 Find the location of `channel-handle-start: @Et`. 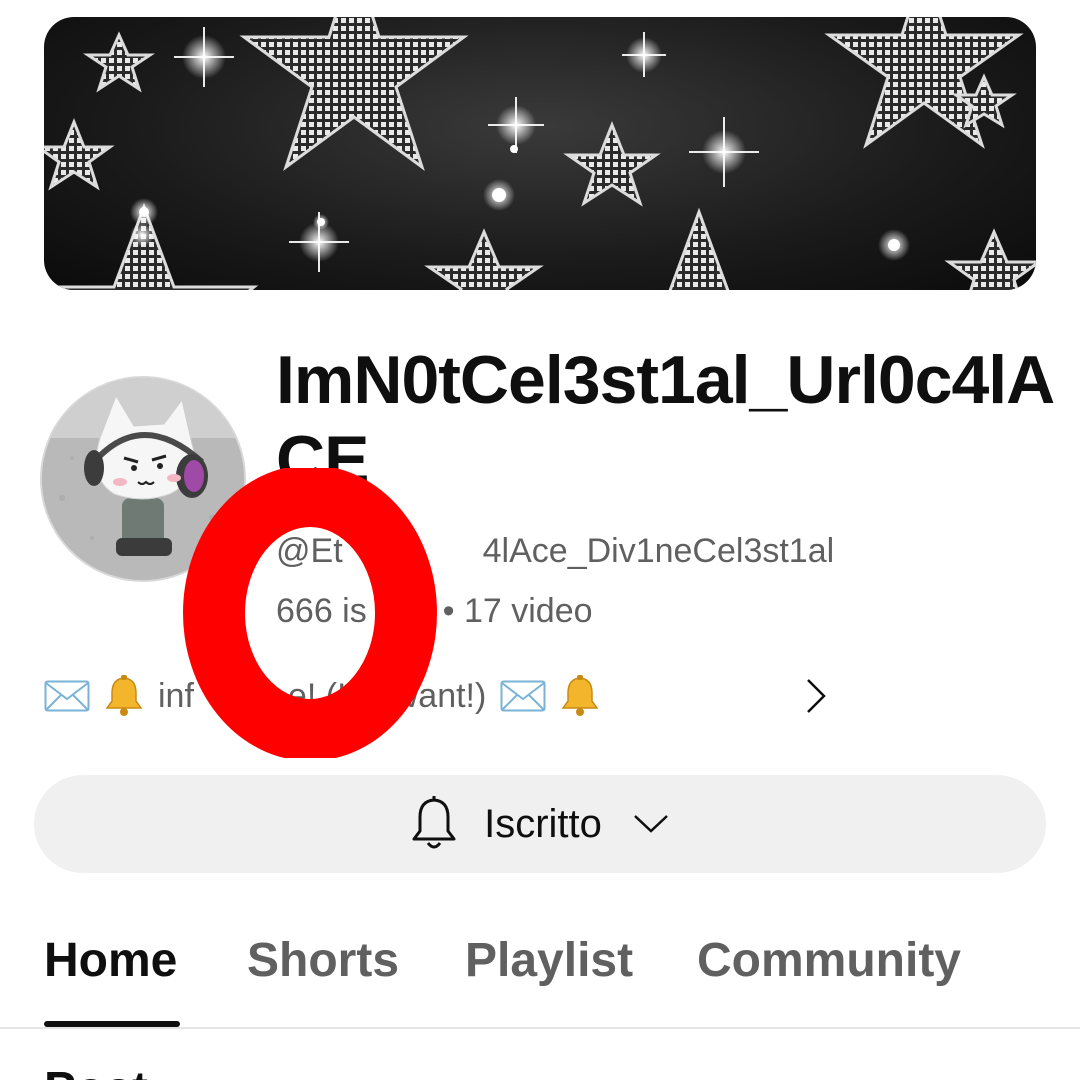

channel-handle-start: @Et is located at coordinates (309, 551).